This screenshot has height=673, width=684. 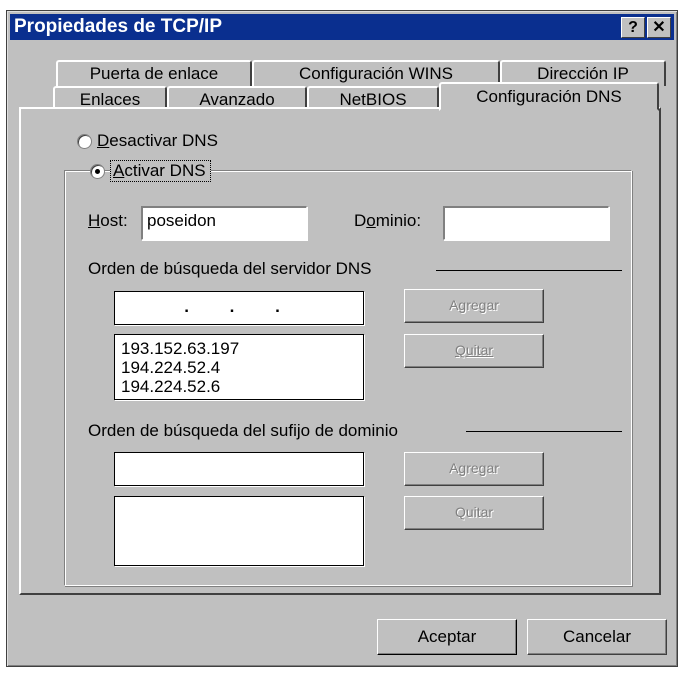 What do you see at coordinates (474, 306) in the screenshot?
I see `add-dns-server-button: Agregar` at bounding box center [474, 306].